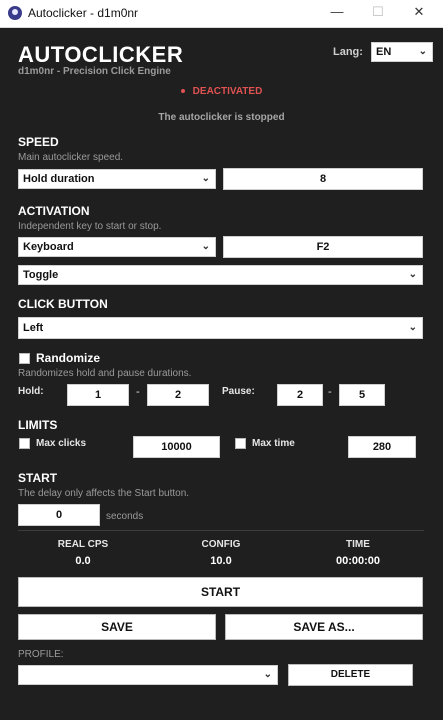 The height and width of the screenshot is (720, 443). Describe the element at coordinates (125, 516) in the screenshot. I see `start-delay-unit: seconds` at that location.